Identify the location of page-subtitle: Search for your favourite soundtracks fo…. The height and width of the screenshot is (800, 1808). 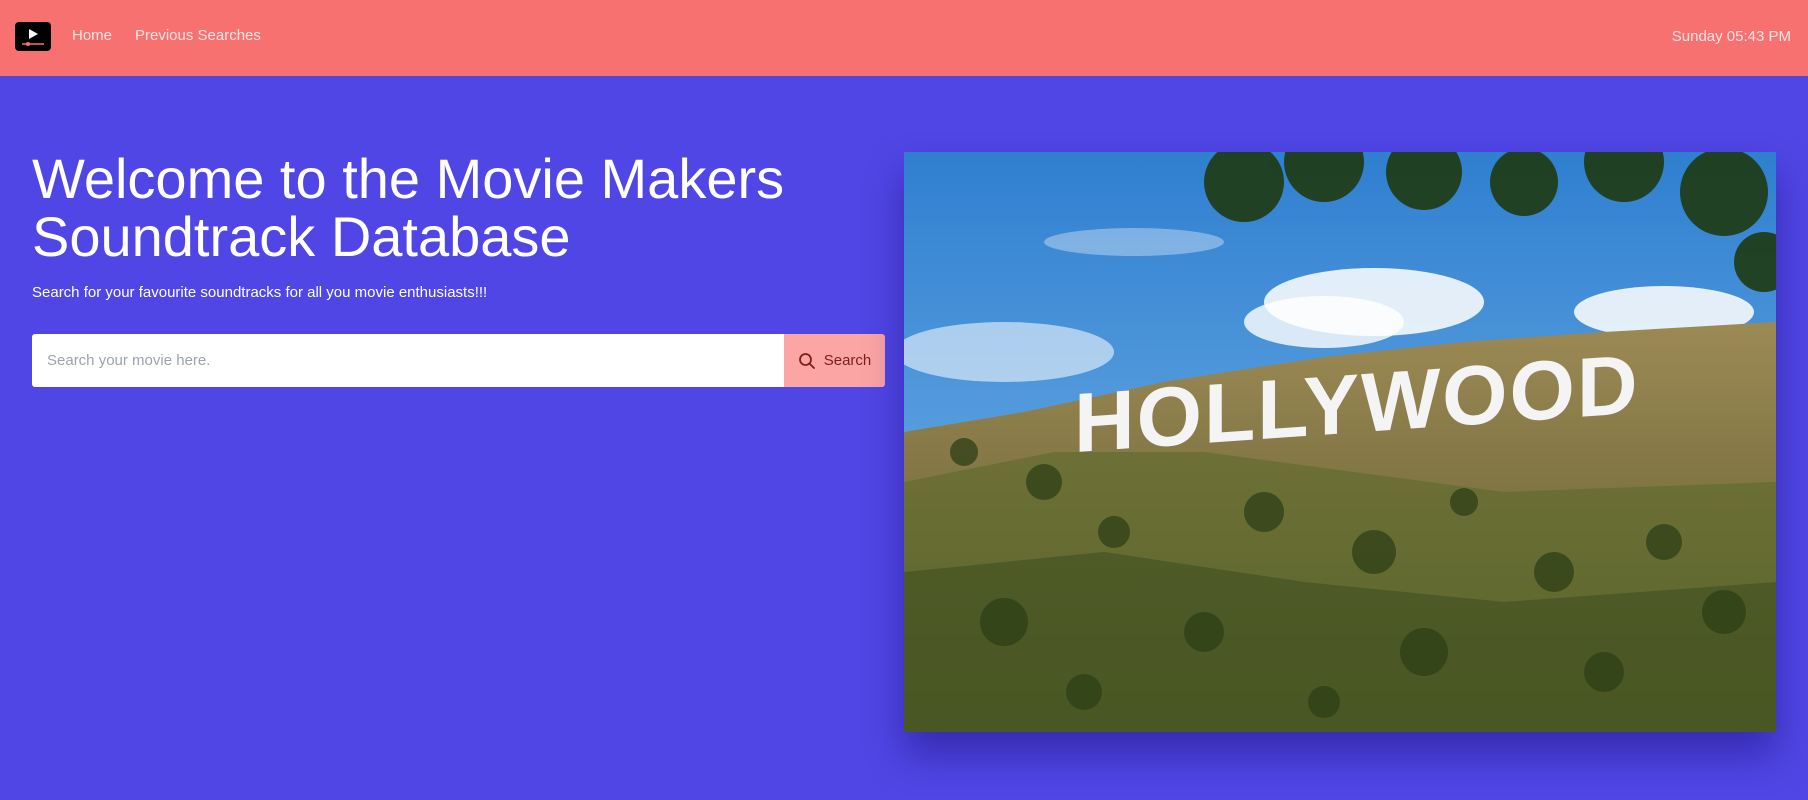
(260, 292).